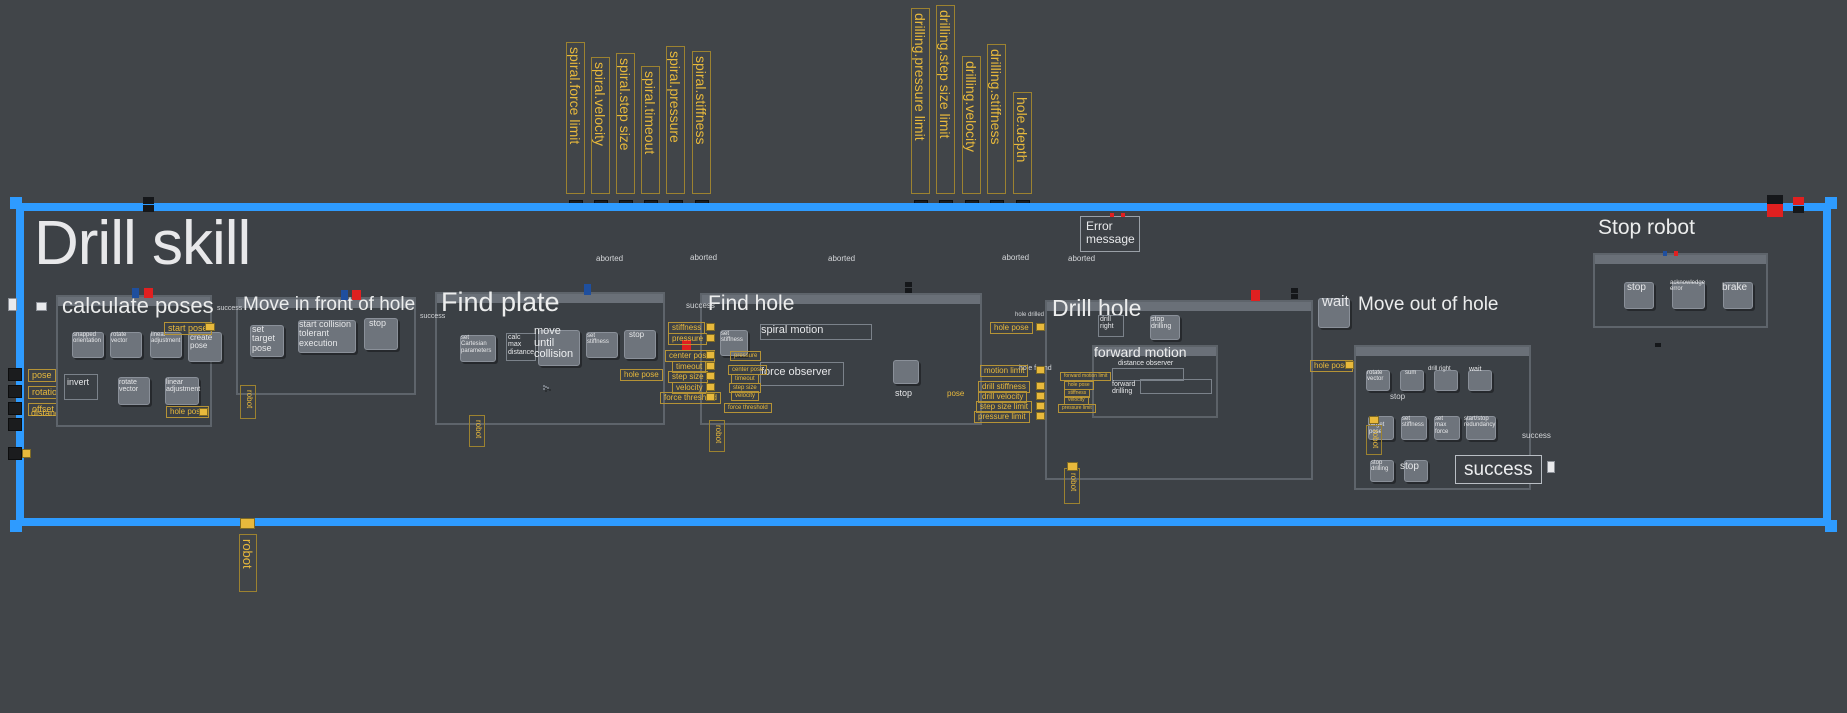  Describe the element at coordinates (267, 341) in the screenshot. I see `leaf-set-target-pose` at that location.